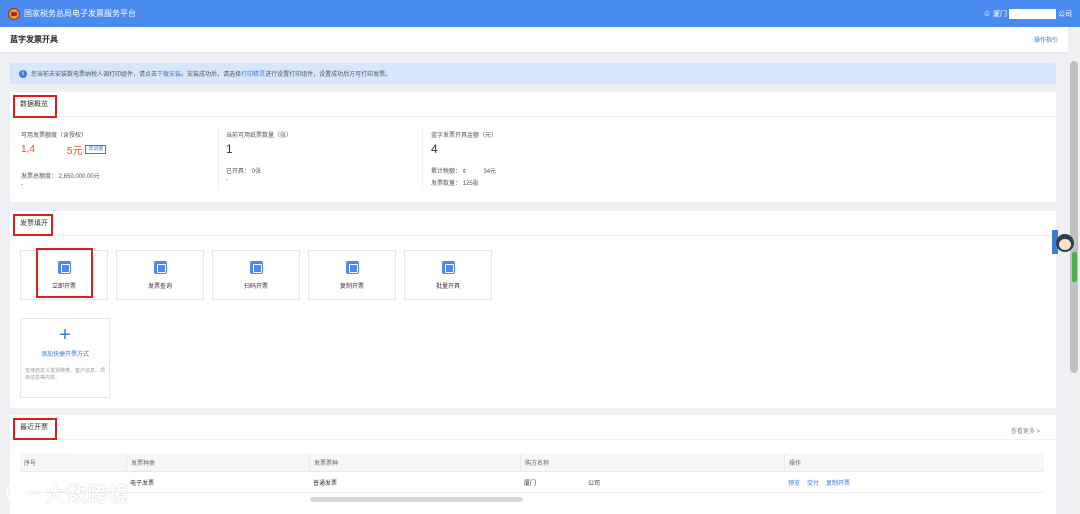  What do you see at coordinates (1025, 430) in the screenshot?
I see `view-more-link: 查看更多 >` at bounding box center [1025, 430].